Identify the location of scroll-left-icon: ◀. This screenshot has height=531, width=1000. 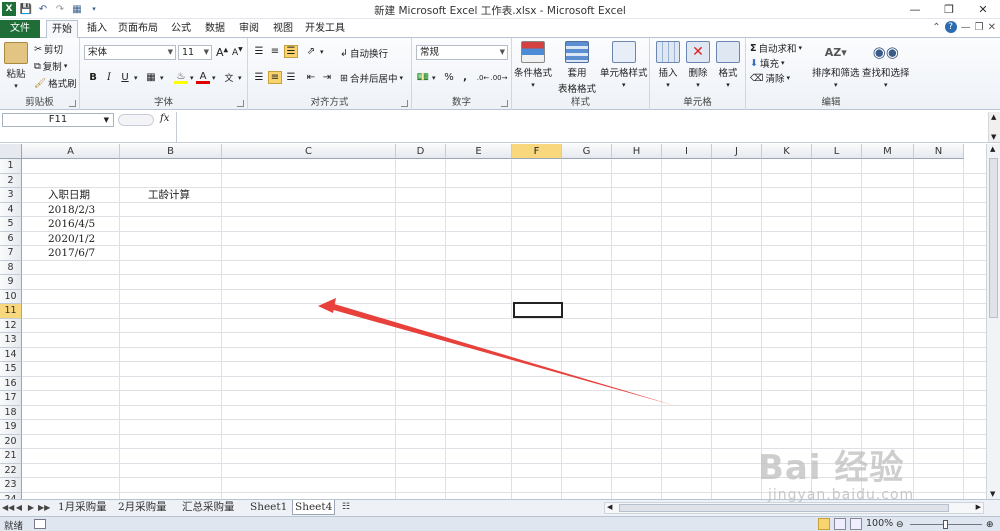
(609, 507).